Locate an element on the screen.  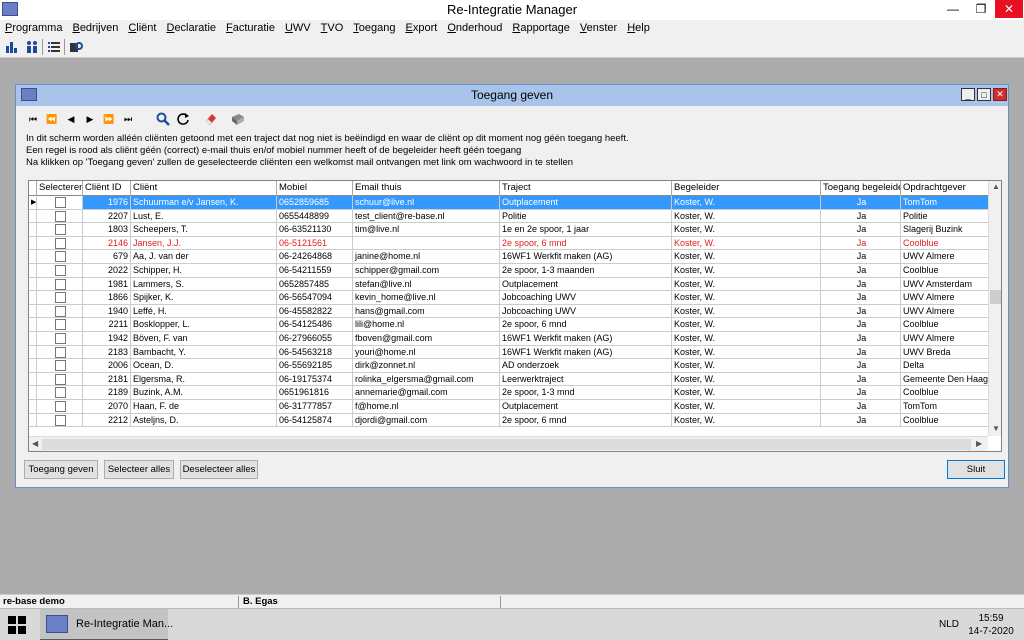
close-button: Sluit is located at coordinates (976, 469).